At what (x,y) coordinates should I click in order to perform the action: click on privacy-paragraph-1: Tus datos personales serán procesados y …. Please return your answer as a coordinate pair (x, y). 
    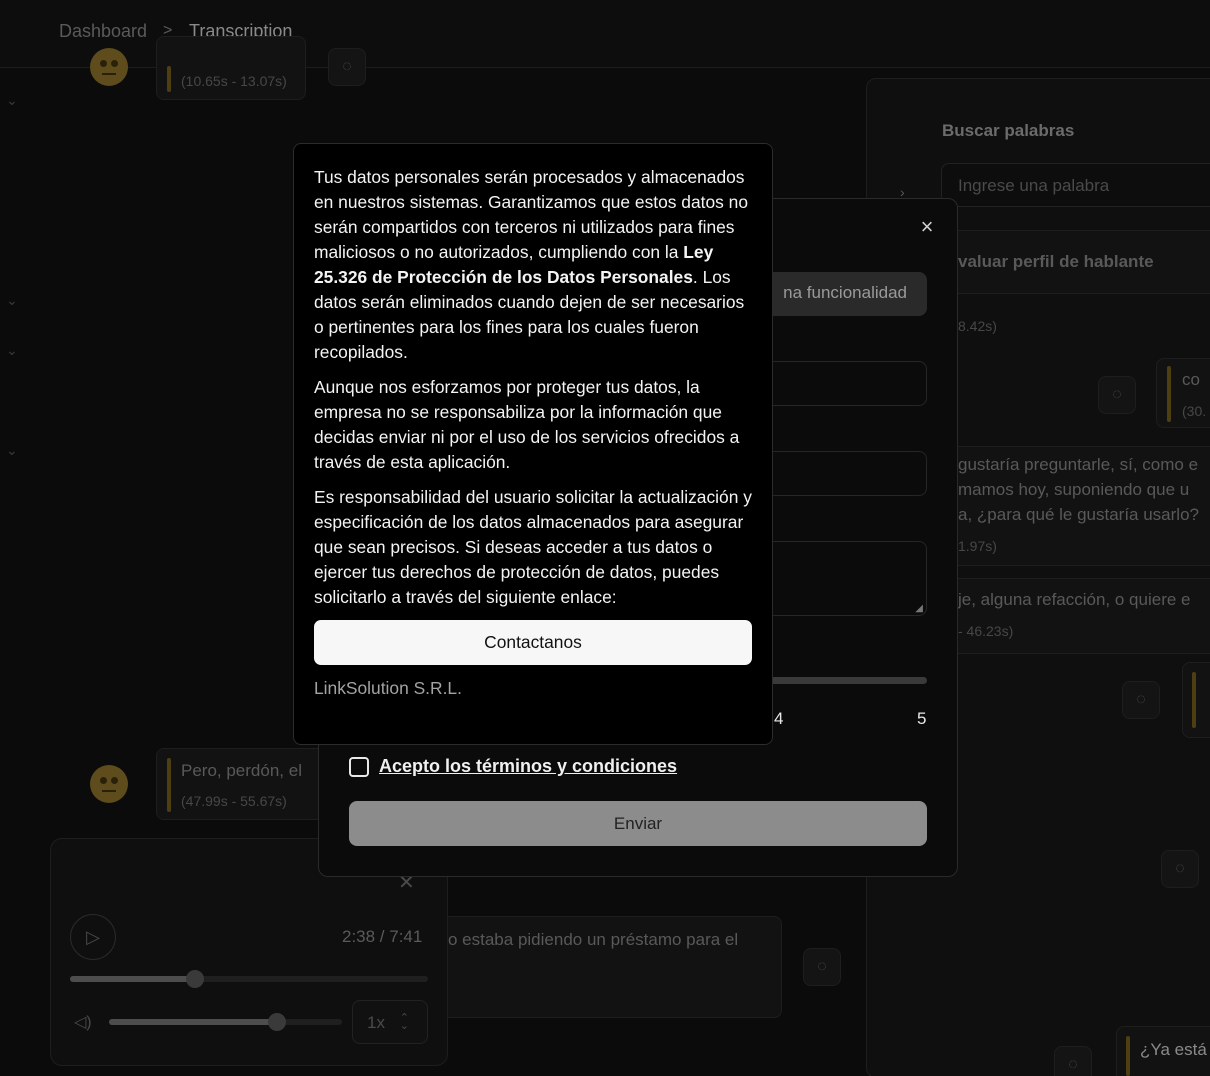
    Looking at the image, I should click on (533, 265).